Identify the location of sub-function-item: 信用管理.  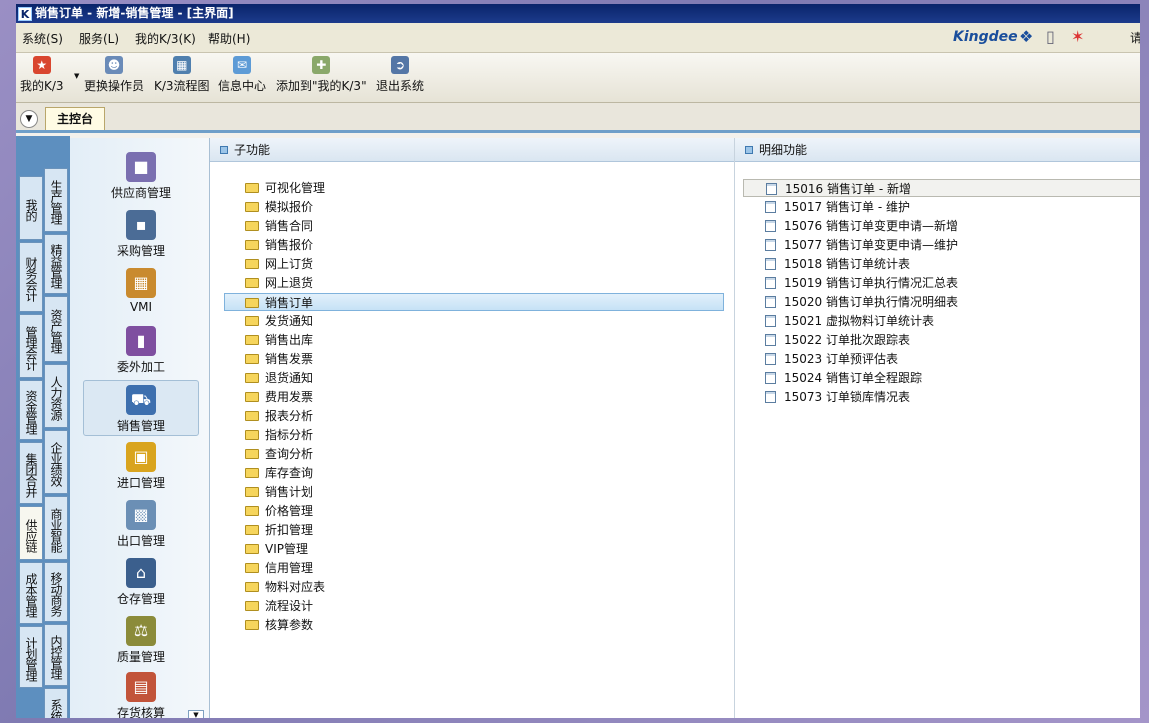
(279, 568).